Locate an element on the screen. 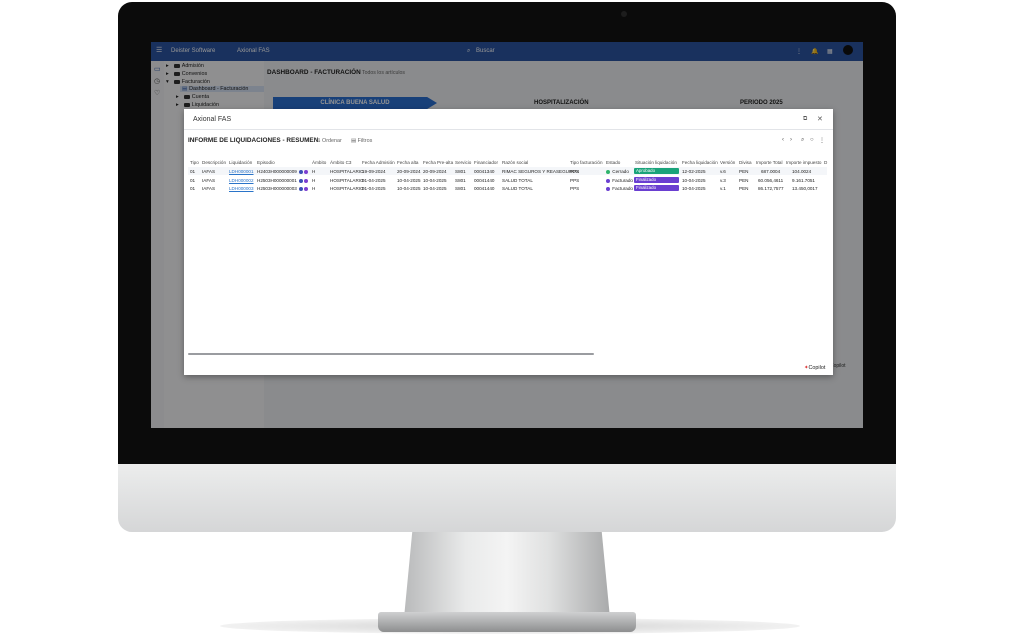 This screenshot has width=1024, height=637. col-header: Fecha Pre-alta is located at coordinates (438, 162).